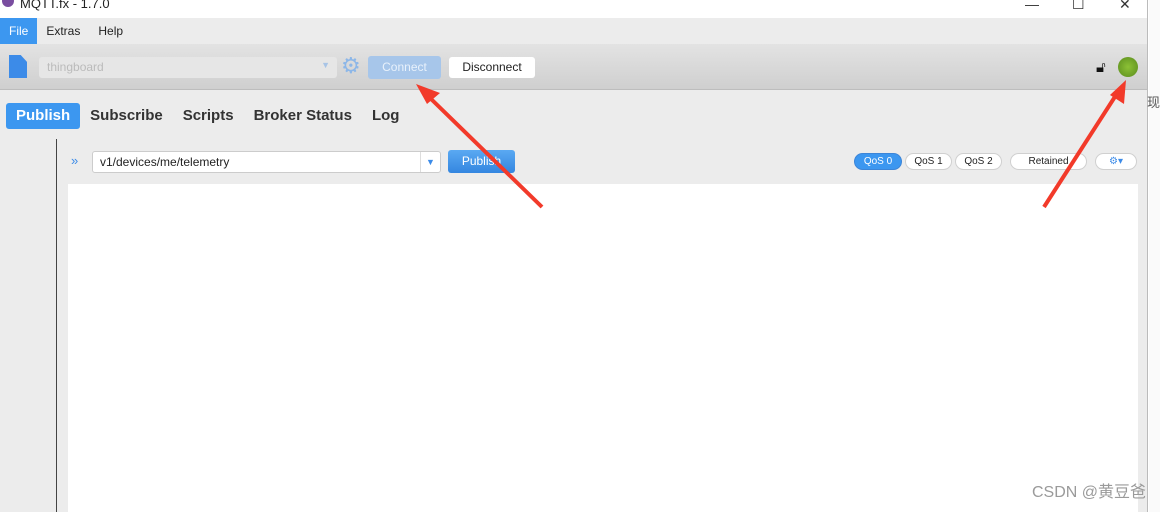 This screenshot has height=512, width=1160. Describe the element at coordinates (1084, 144) in the screenshot. I see `arrow-to-status` at that location.